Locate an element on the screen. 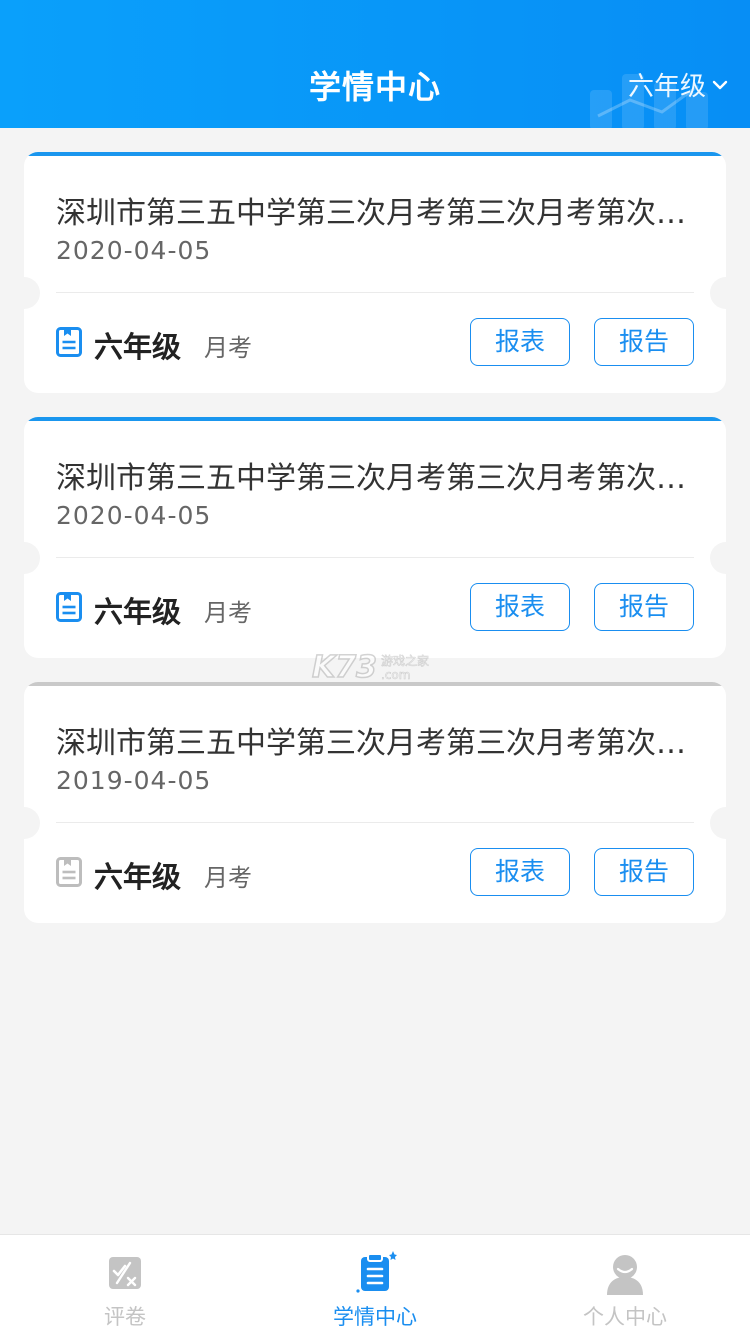 This screenshot has height=1335, width=750. watermark-domain: .com is located at coordinates (396, 674).